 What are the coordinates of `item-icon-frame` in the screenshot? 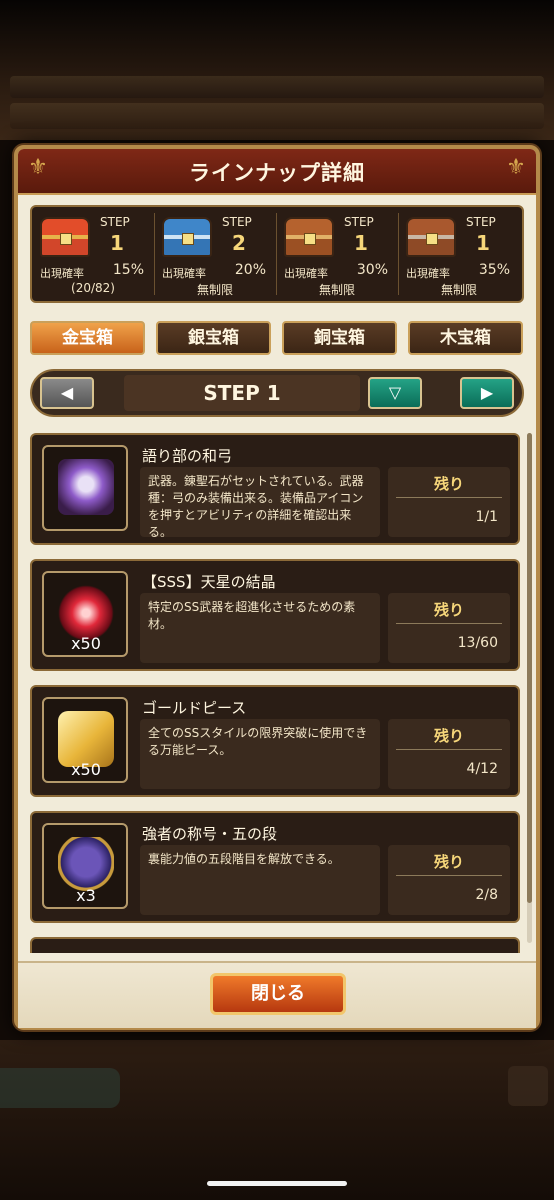 It's located at (85, 488).